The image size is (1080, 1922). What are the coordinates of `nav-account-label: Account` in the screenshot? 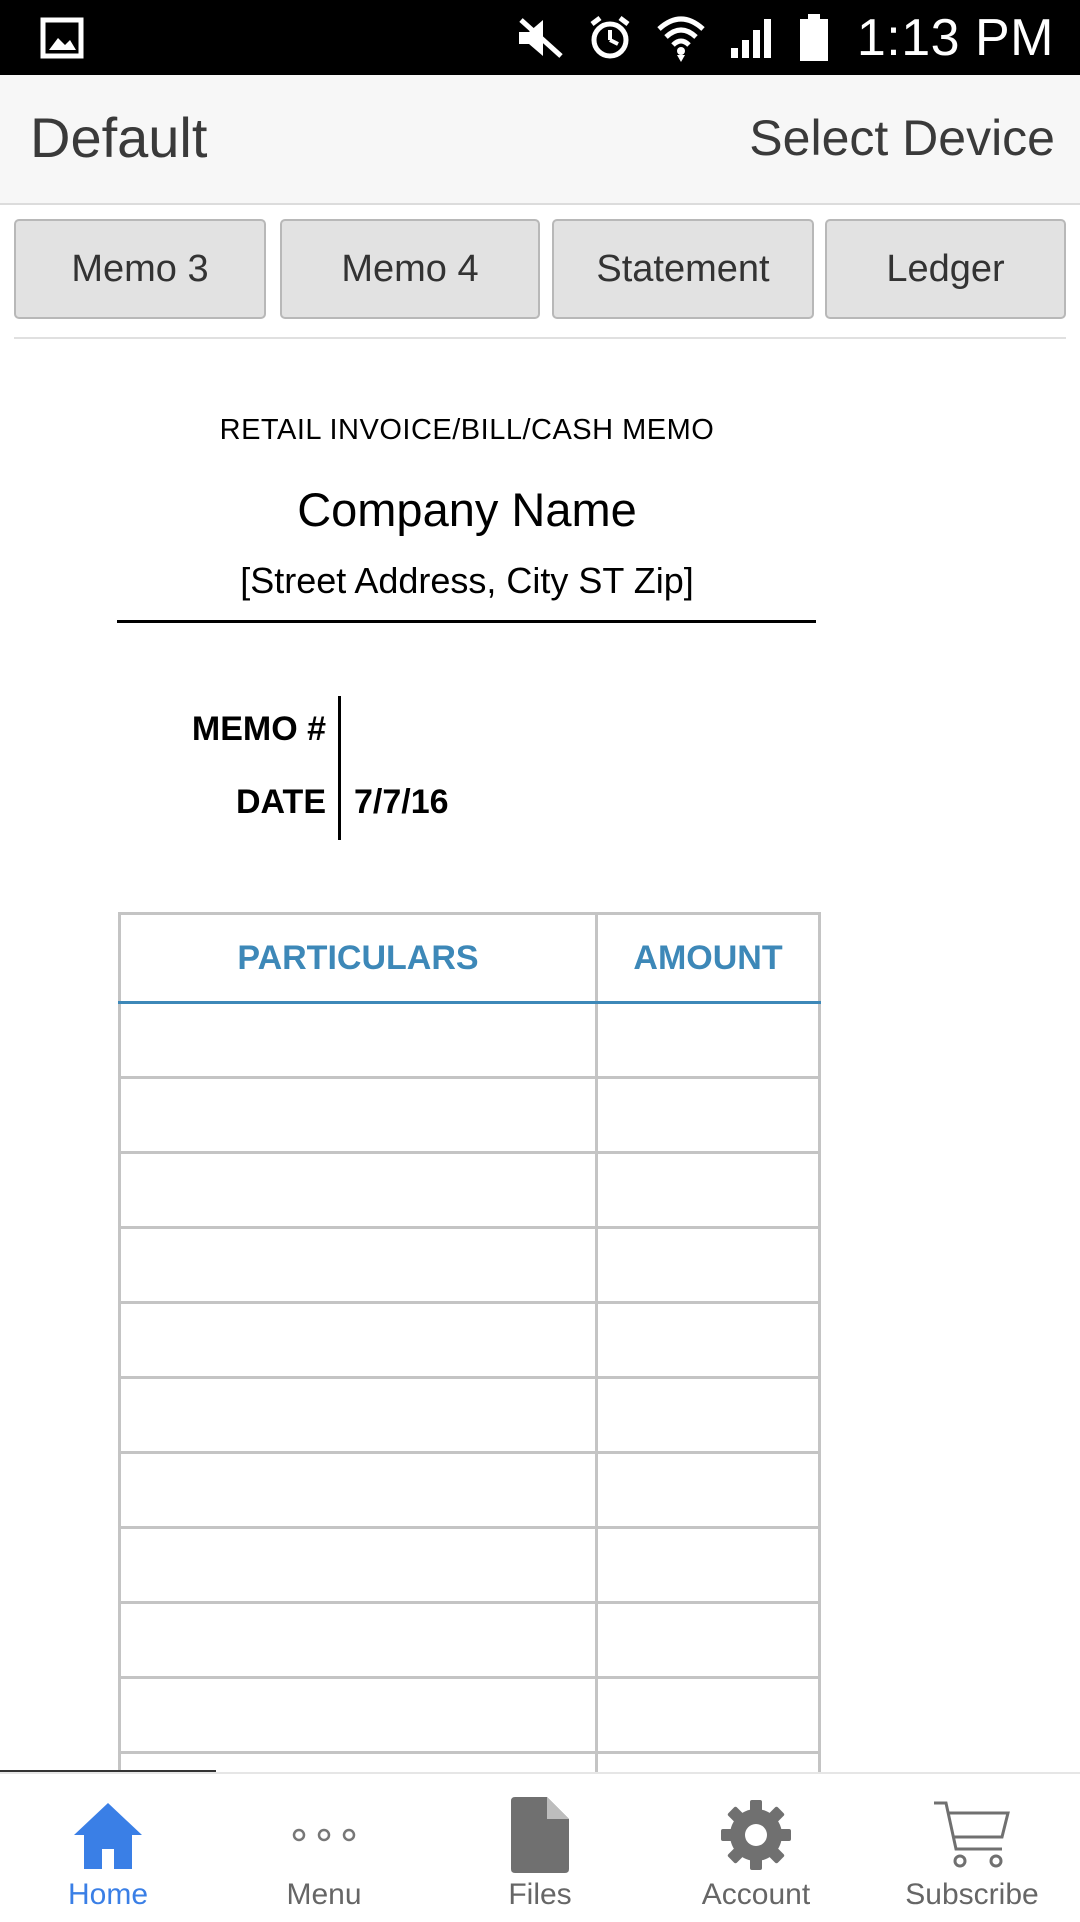 It's located at (756, 1894).